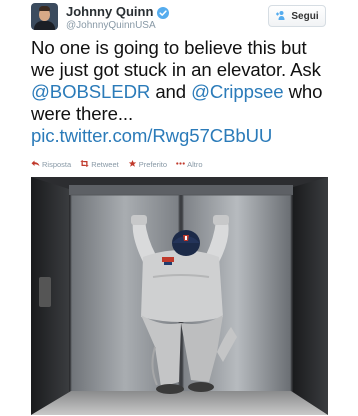  What do you see at coordinates (132, 164) in the screenshot?
I see `star-icon` at bounding box center [132, 164].